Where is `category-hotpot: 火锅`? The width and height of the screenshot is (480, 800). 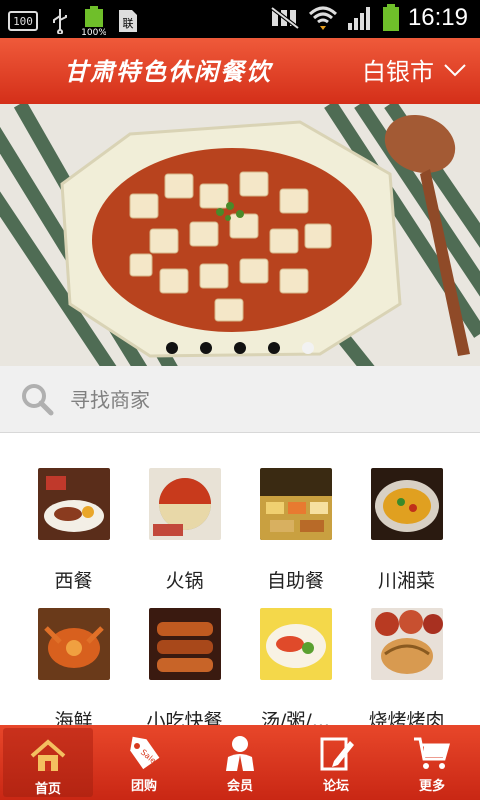
category-hotpot: 火锅 is located at coordinates (184, 530).